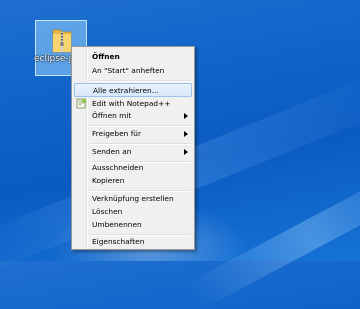 This screenshot has height=309, width=360. Describe the element at coordinates (112, 115) in the screenshot. I see `menu-item-label: Öffnen mit` at that location.